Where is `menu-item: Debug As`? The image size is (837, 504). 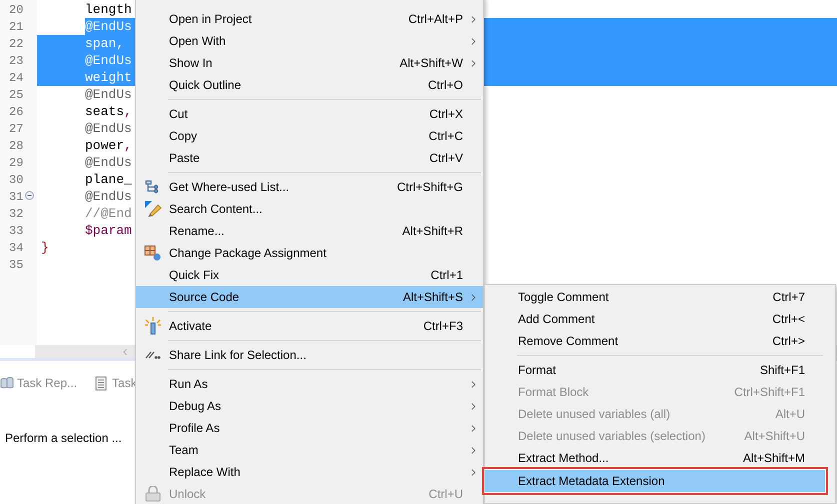 menu-item: Debug As is located at coordinates (309, 406).